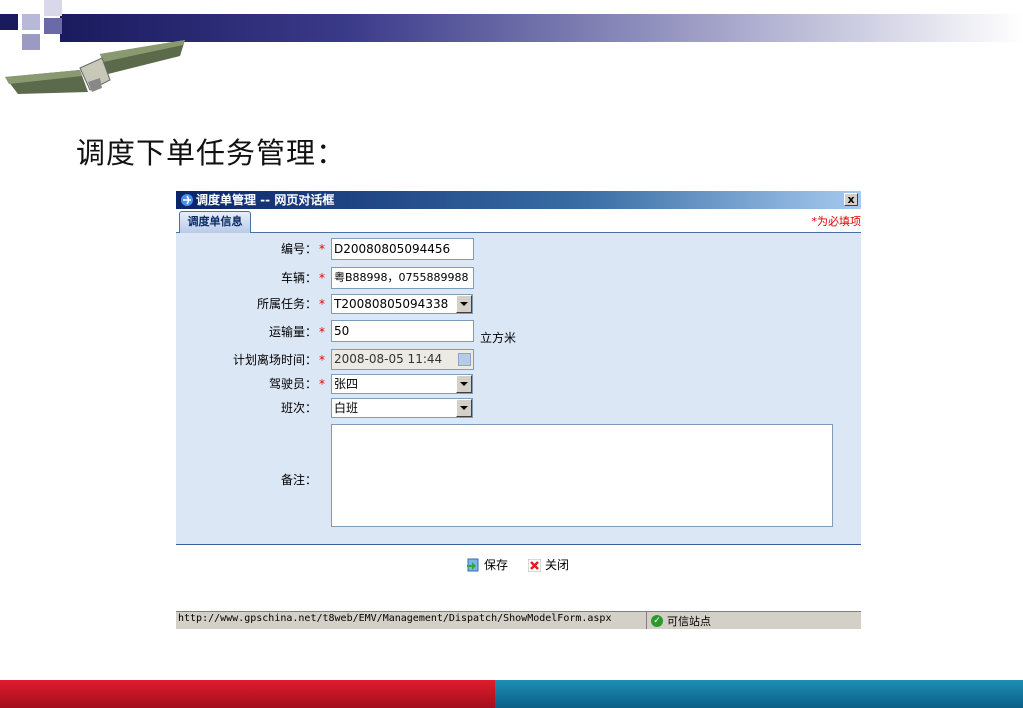  I want to click on save-button-label: 保存, so click(496, 565).